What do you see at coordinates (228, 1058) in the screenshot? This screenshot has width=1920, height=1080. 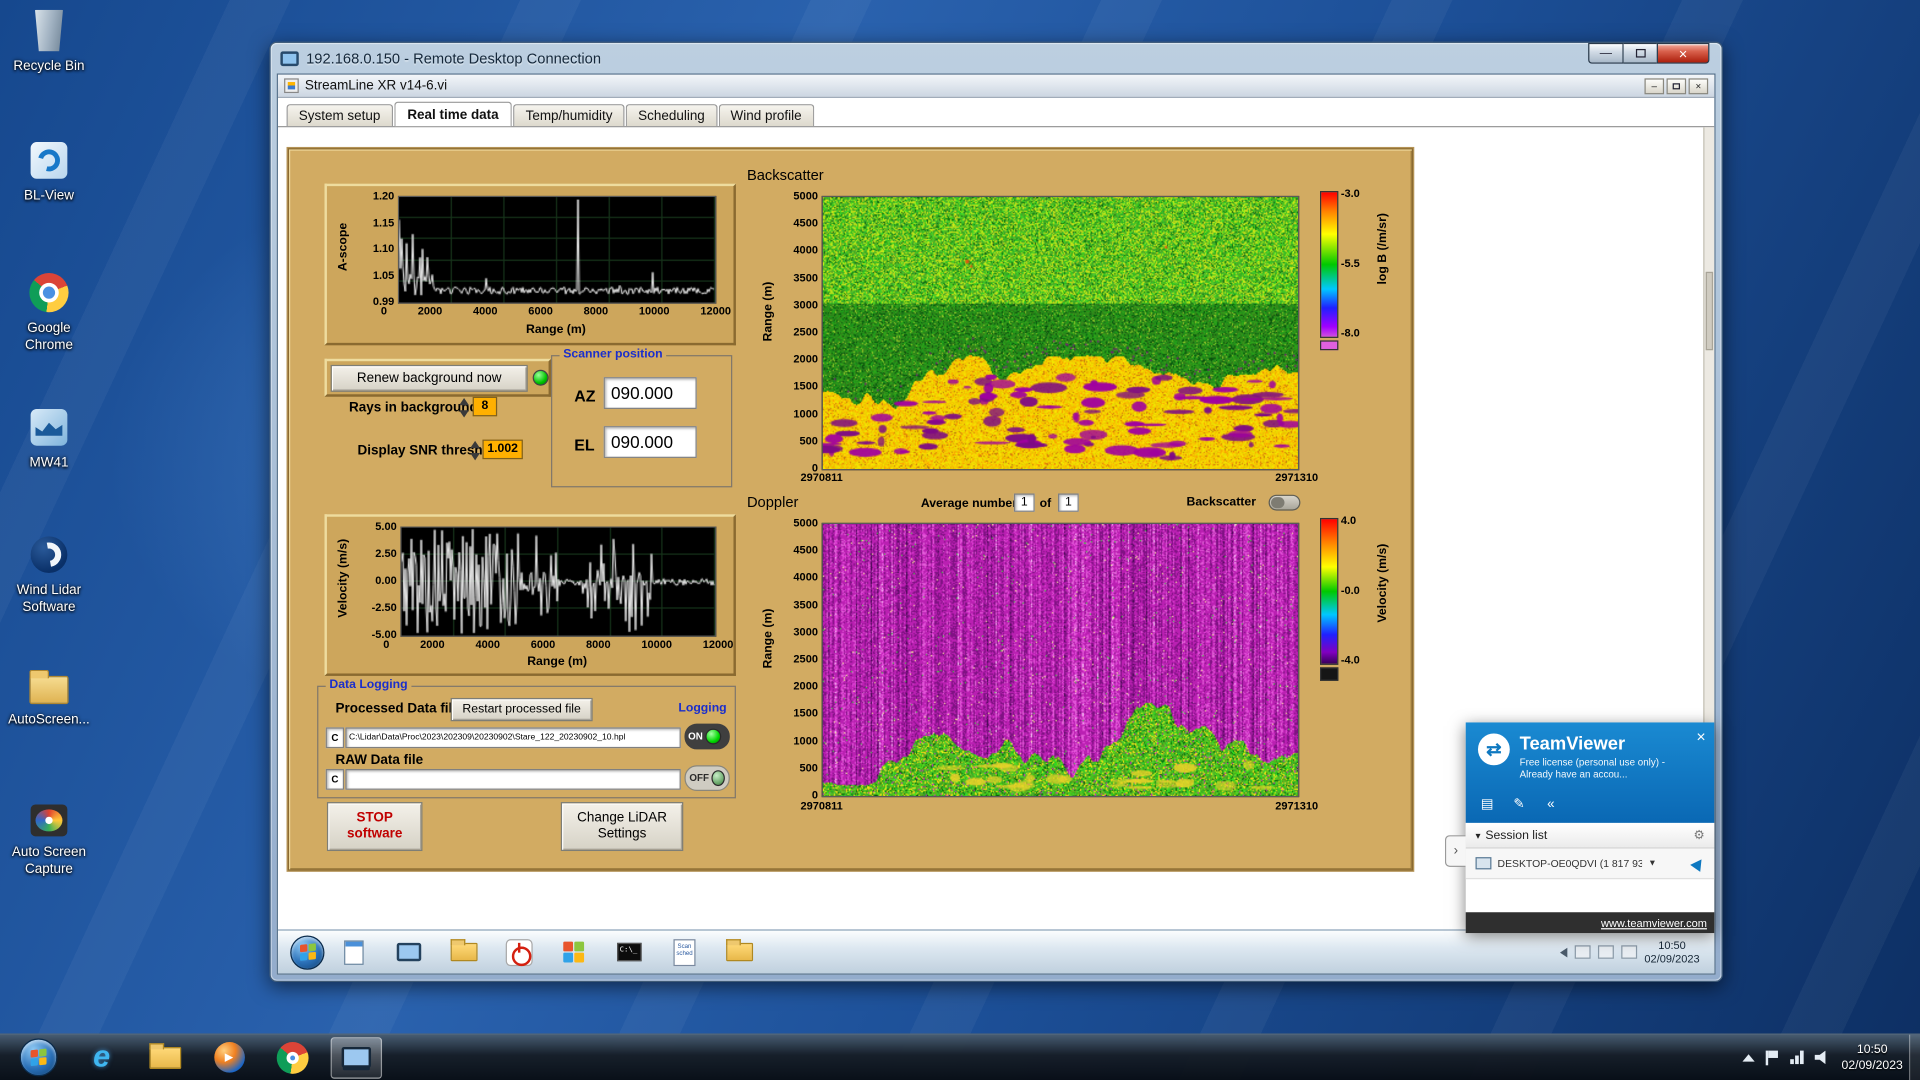 I see `taskbar-item-media-player: ▶` at bounding box center [228, 1058].